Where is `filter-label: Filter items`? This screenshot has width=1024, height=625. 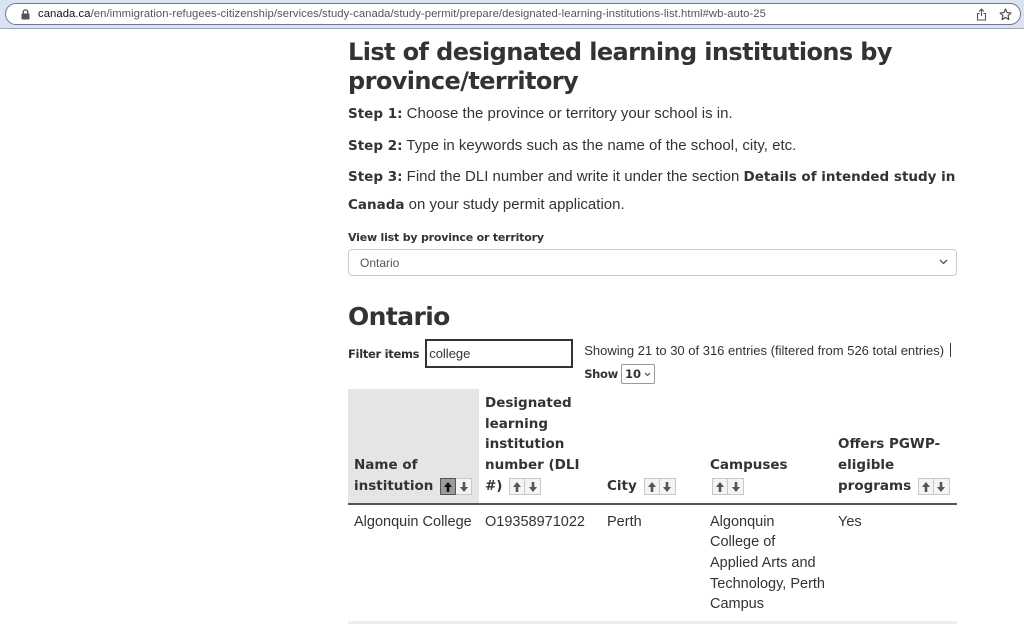
filter-label: Filter items is located at coordinates (384, 353).